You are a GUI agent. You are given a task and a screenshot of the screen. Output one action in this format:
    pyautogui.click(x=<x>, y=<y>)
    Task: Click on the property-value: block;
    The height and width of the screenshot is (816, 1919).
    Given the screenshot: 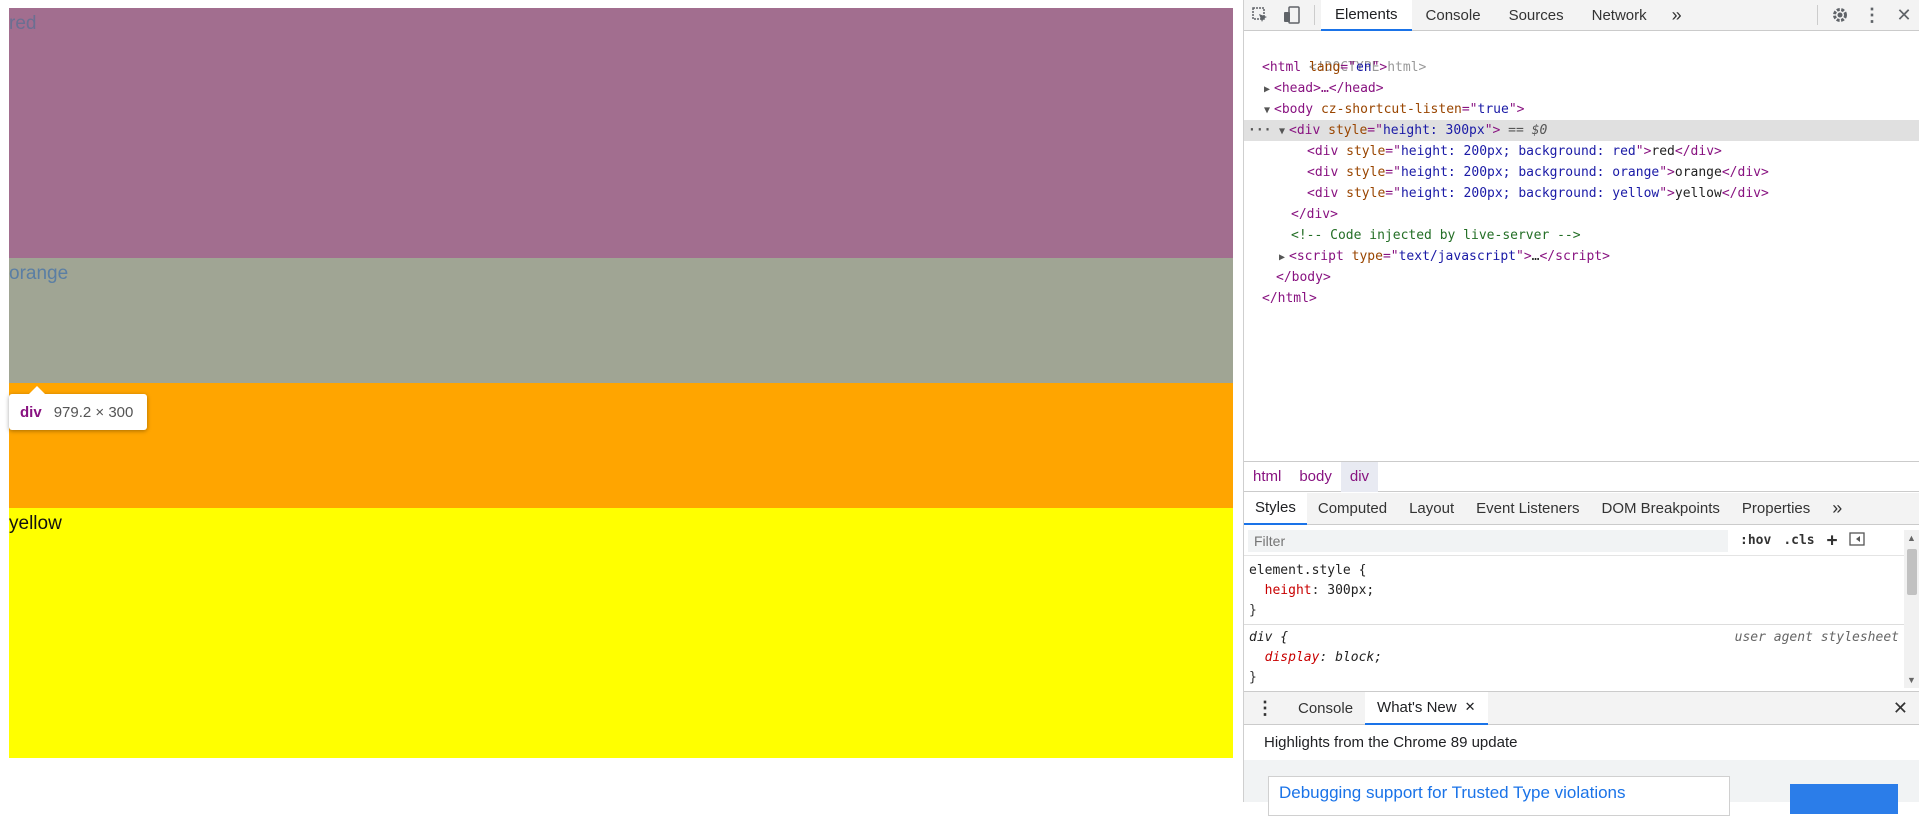 What is the action you would take?
    pyautogui.click(x=1359, y=657)
    